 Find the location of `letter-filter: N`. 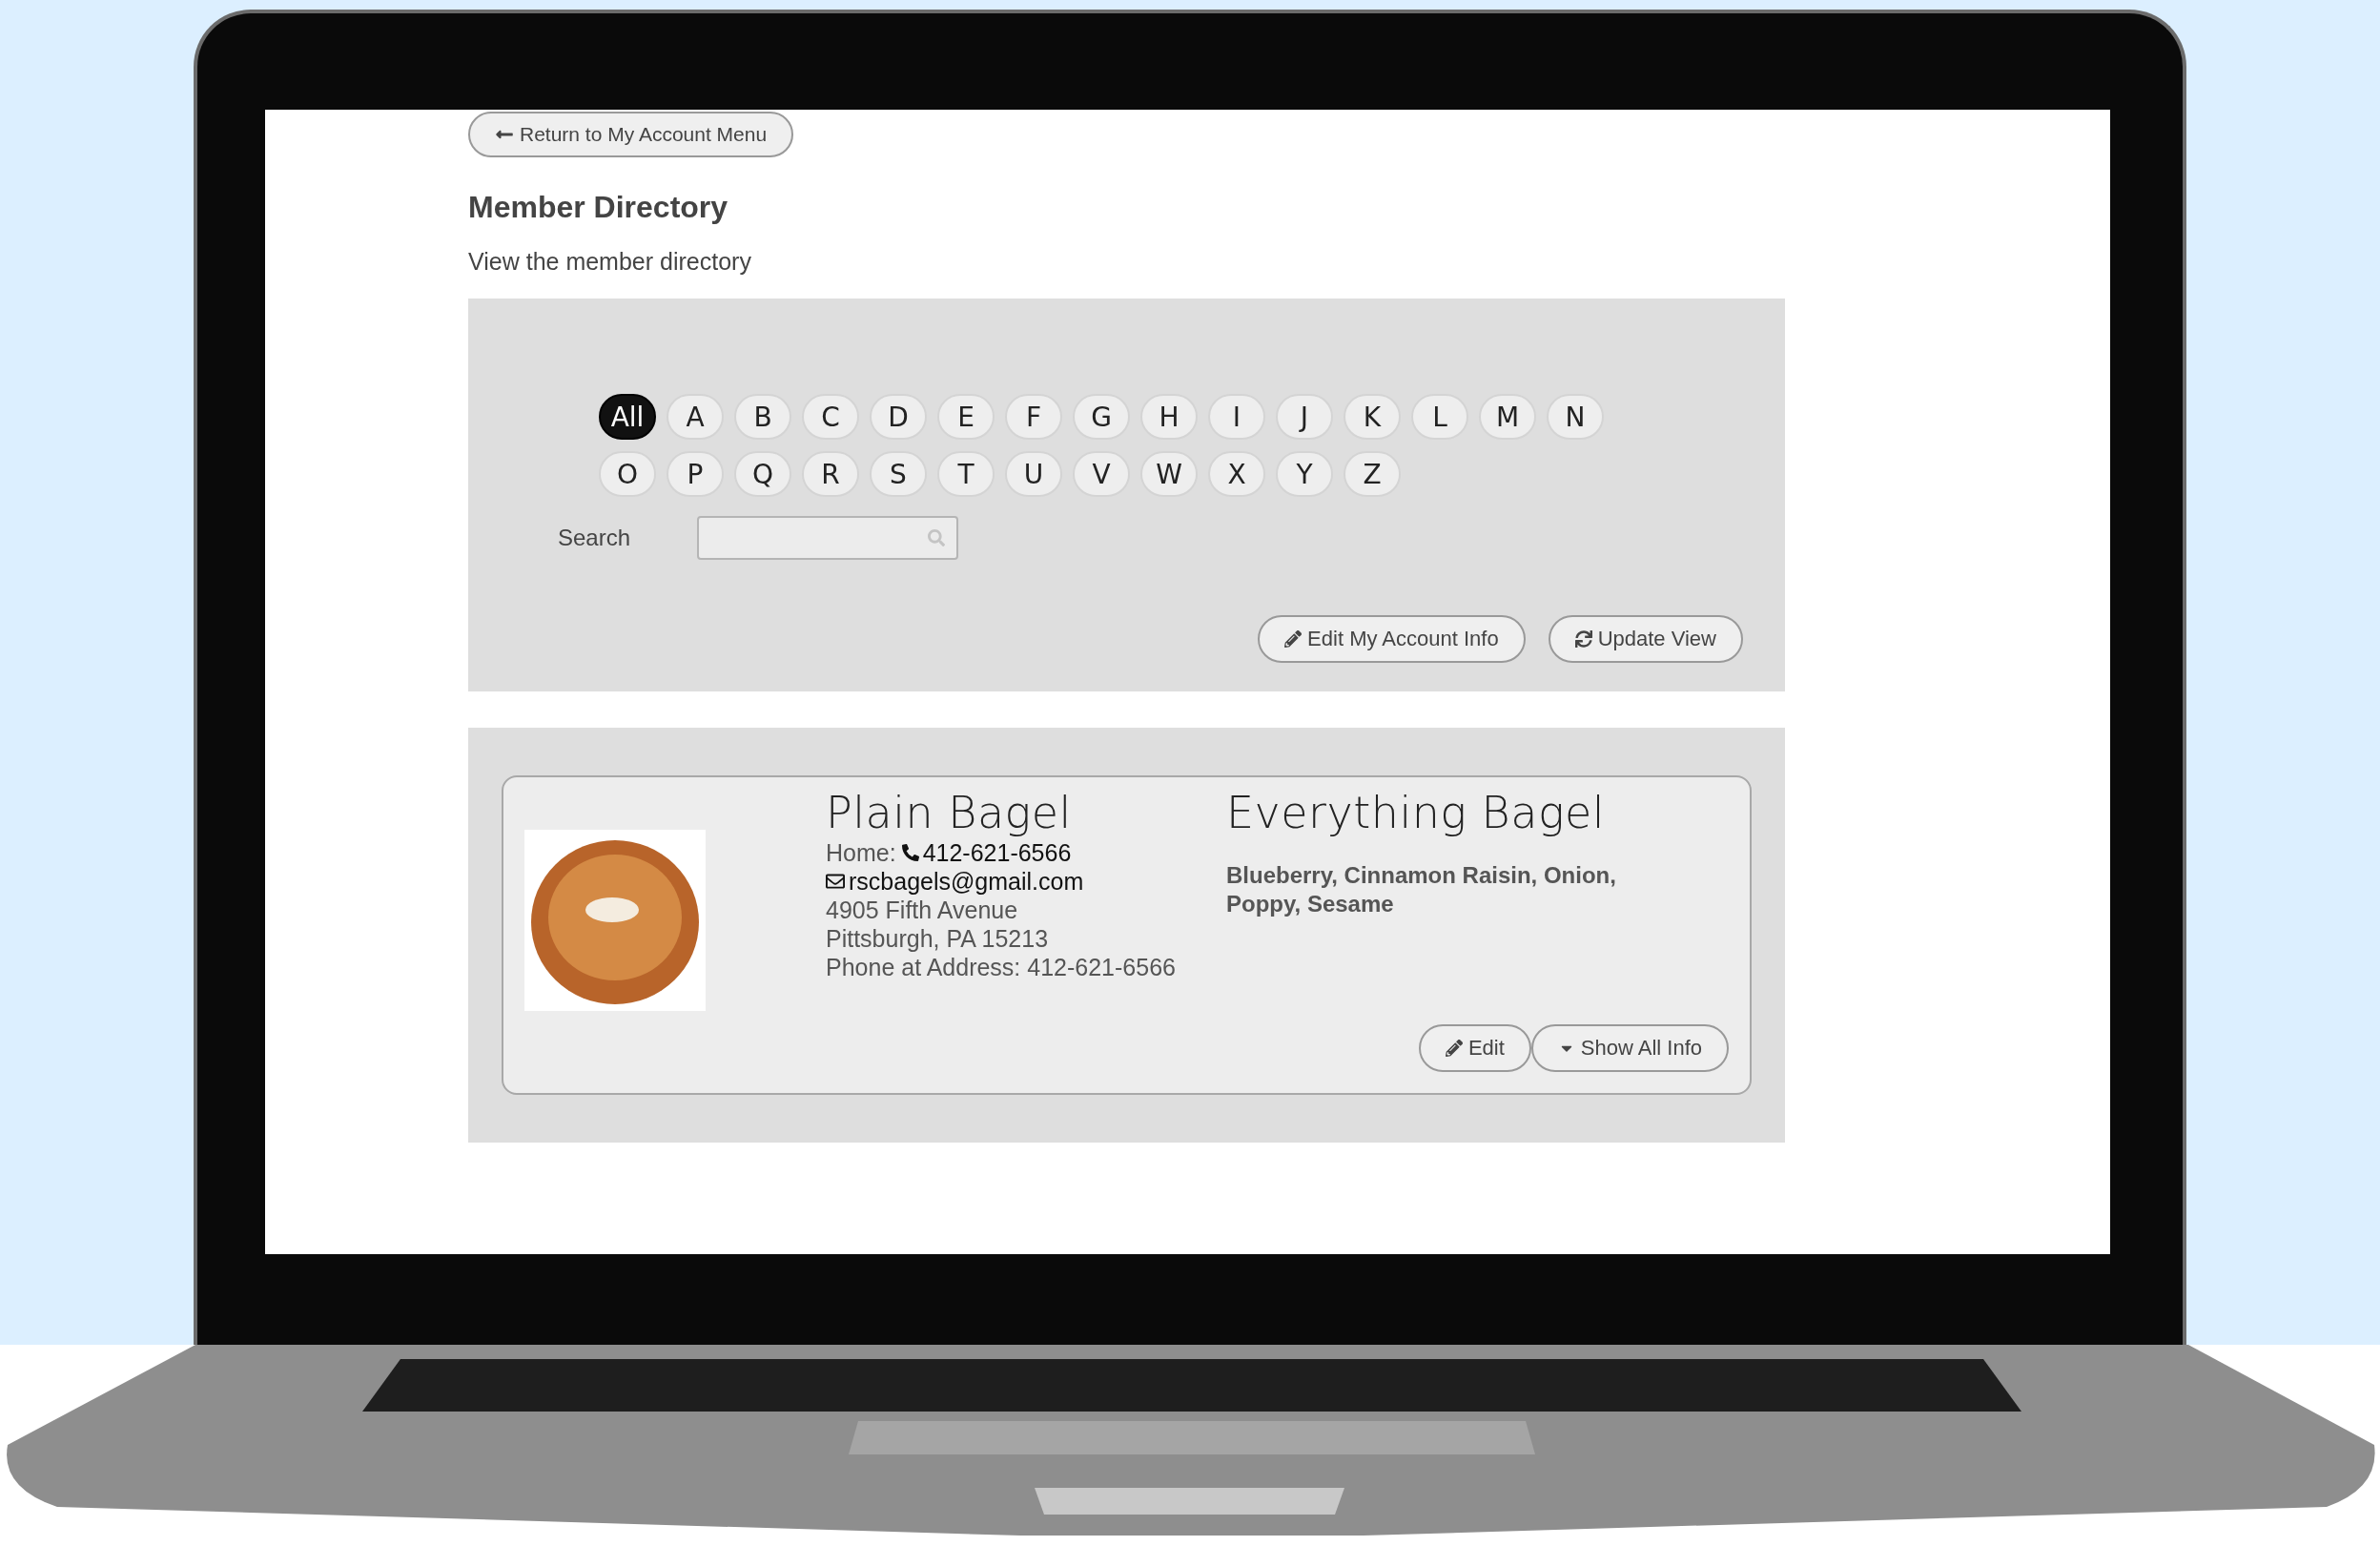

letter-filter: N is located at coordinates (1576, 417).